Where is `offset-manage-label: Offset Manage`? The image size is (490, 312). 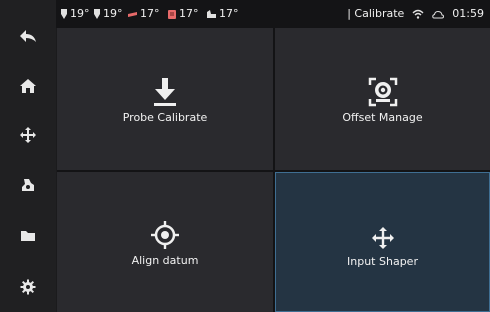
offset-manage-label: Offset Manage is located at coordinates (382, 117).